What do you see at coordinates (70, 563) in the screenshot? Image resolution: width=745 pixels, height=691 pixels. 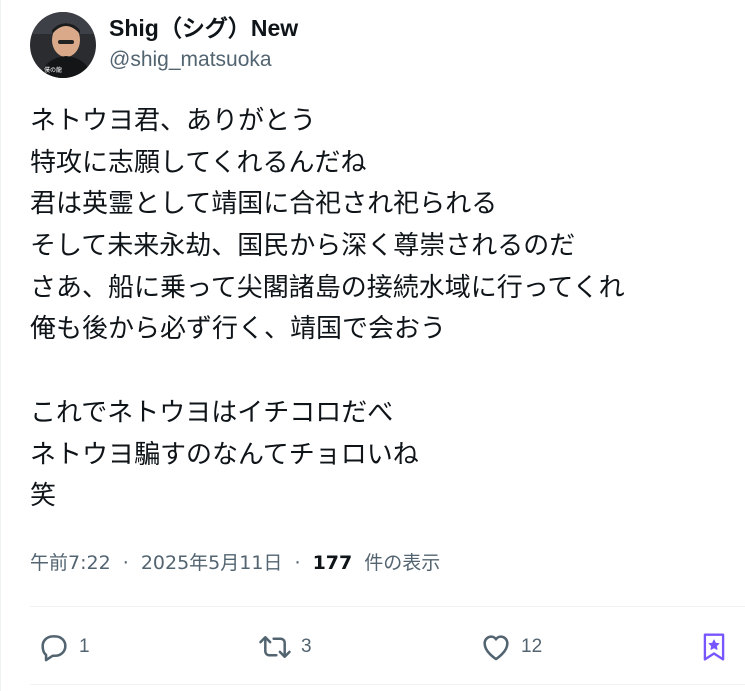 I see `tweet-time: 午前7:22` at bounding box center [70, 563].